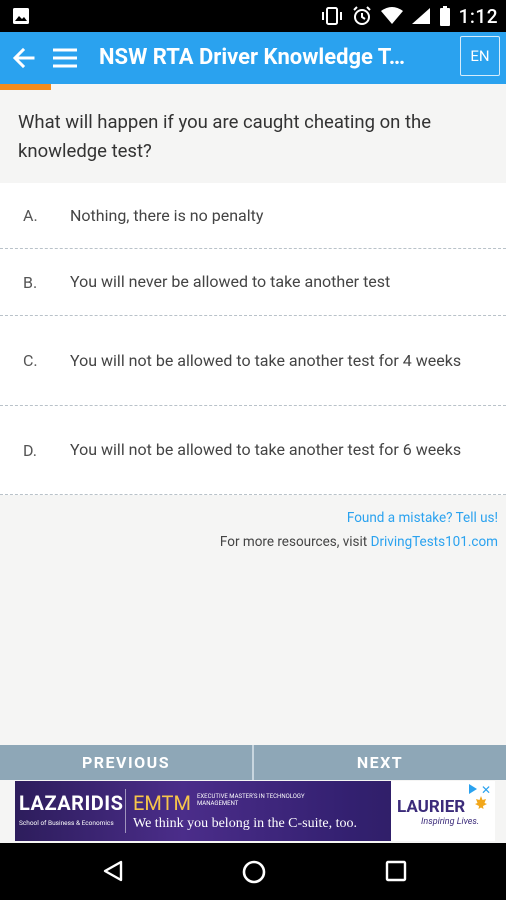  I want to click on progress-fill, so click(25, 87).